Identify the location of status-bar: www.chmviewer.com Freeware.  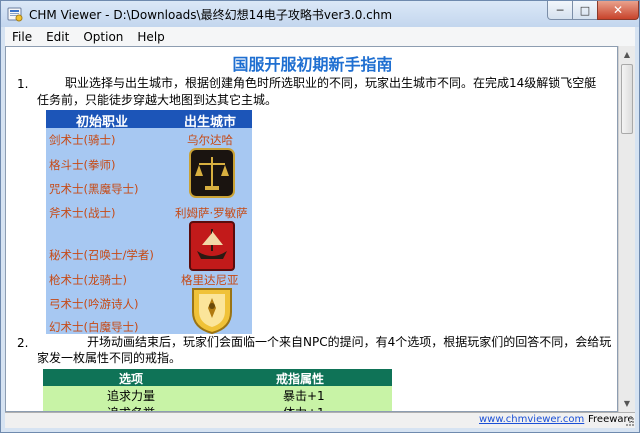
(320, 420).